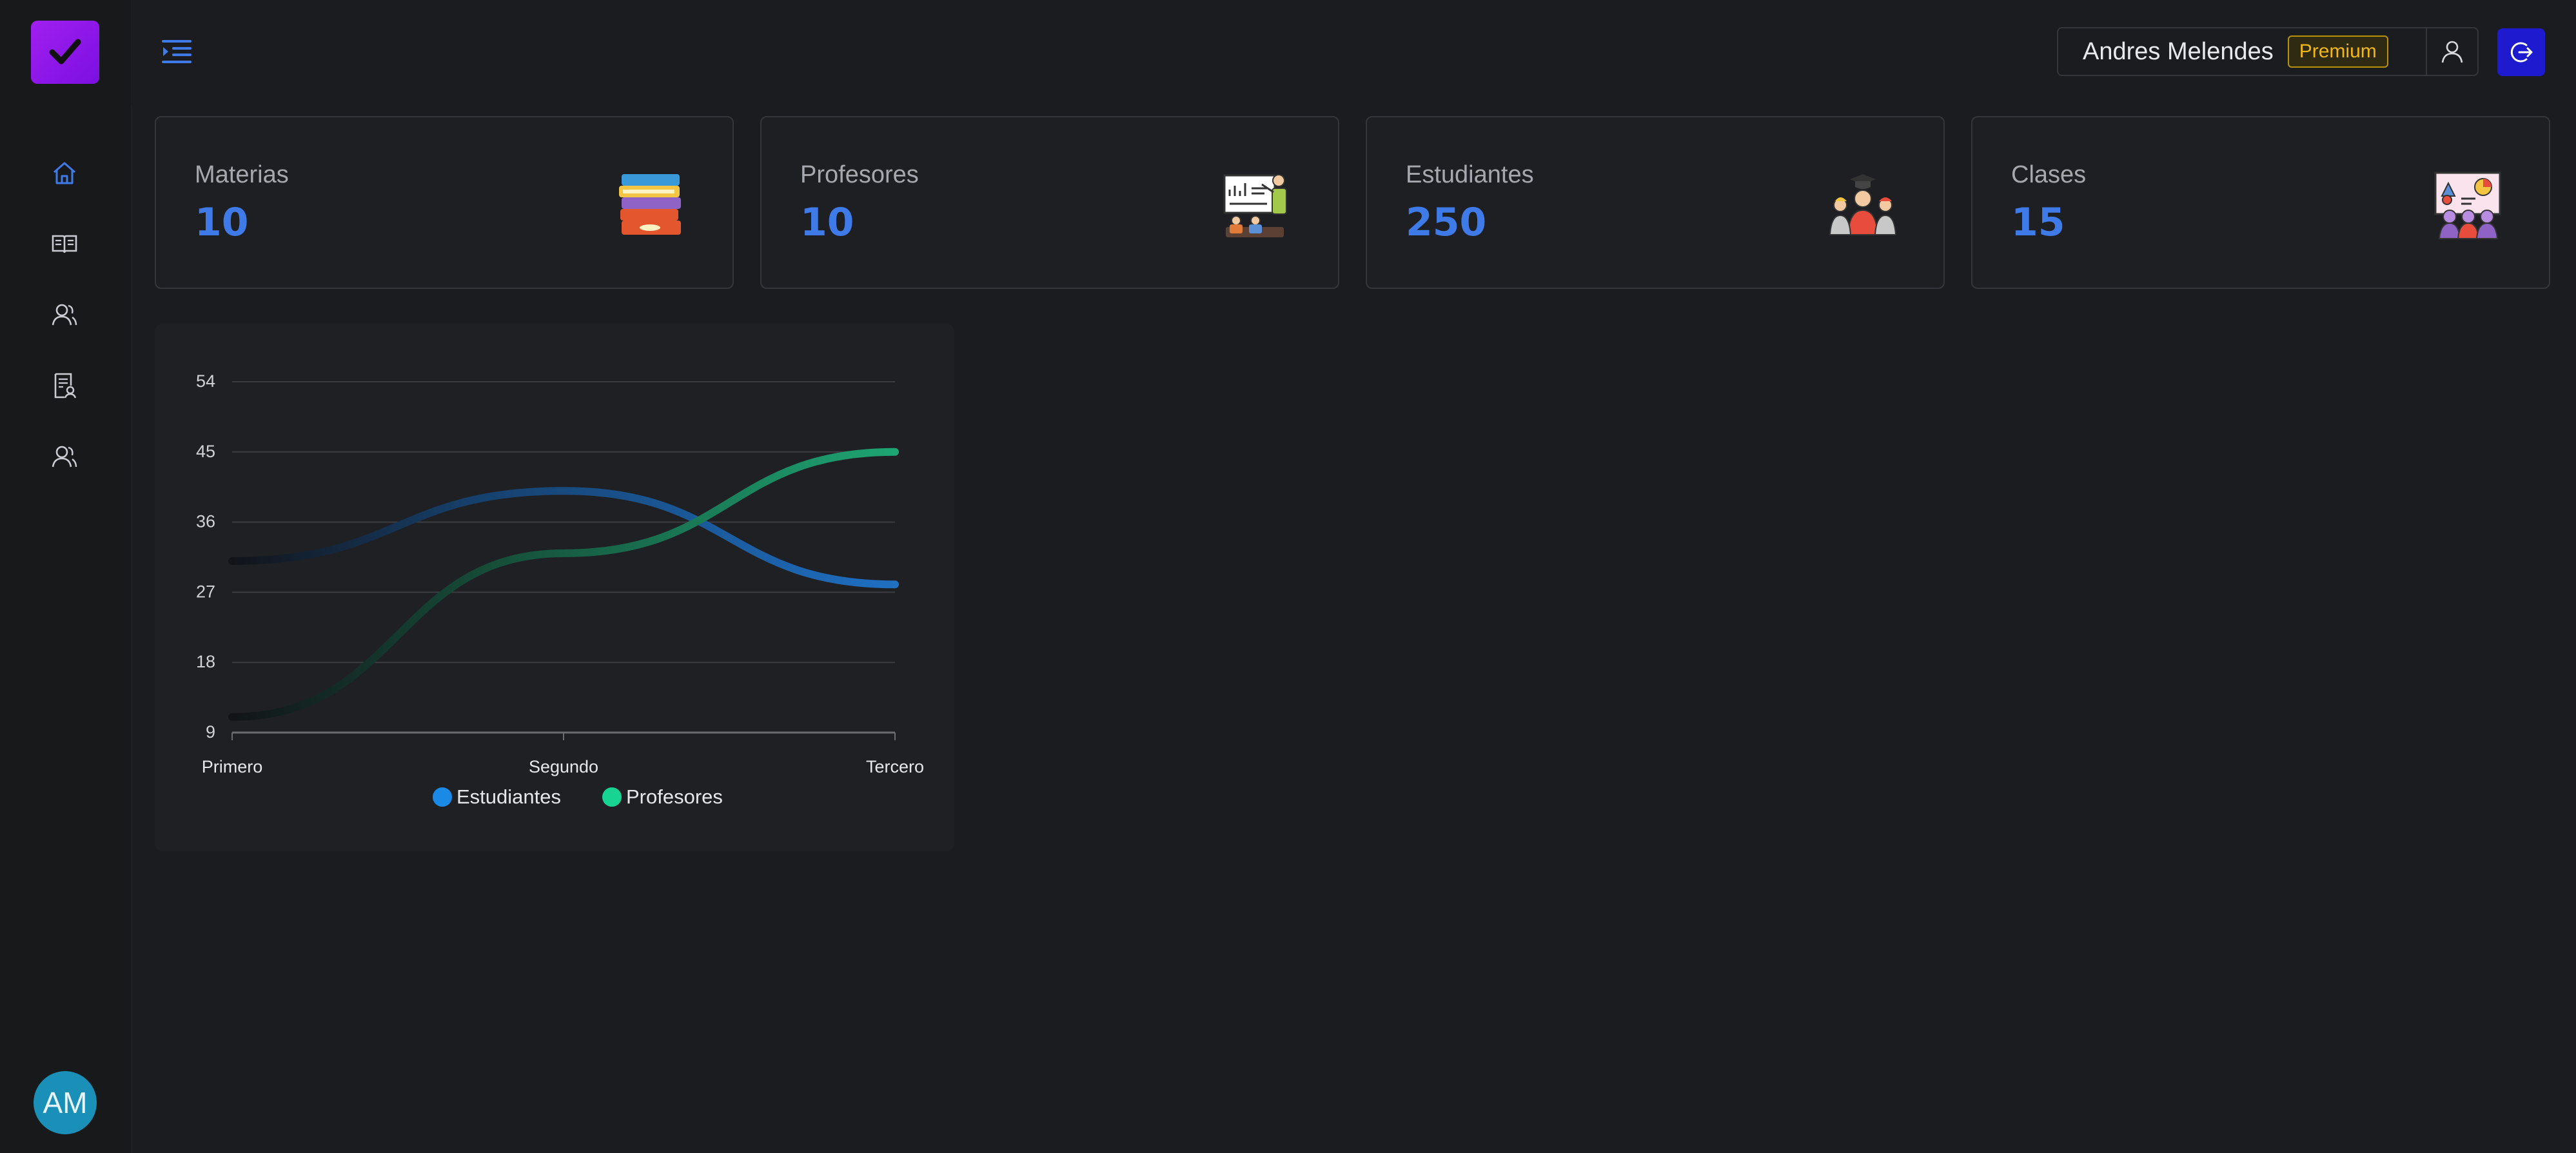  Describe the element at coordinates (2038, 222) in the screenshot. I see `stat-value: 15` at that location.